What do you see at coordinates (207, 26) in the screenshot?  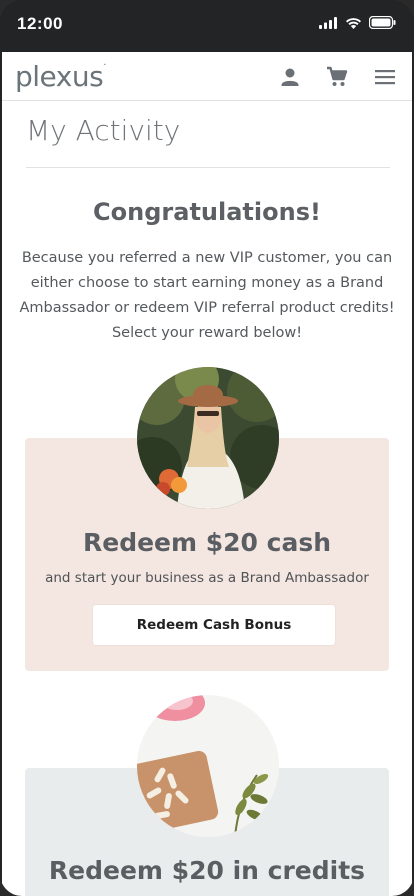 I see `status-bar: 12:00` at bounding box center [207, 26].